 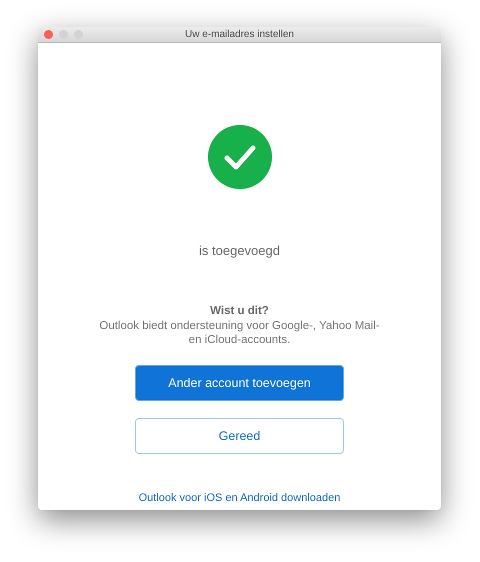 I want to click on done-button: Gereed, so click(x=239, y=436).